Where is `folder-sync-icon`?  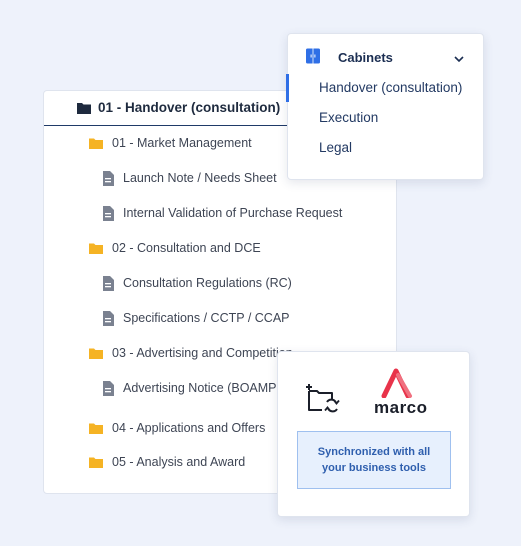 folder-sync-icon is located at coordinates (323, 400).